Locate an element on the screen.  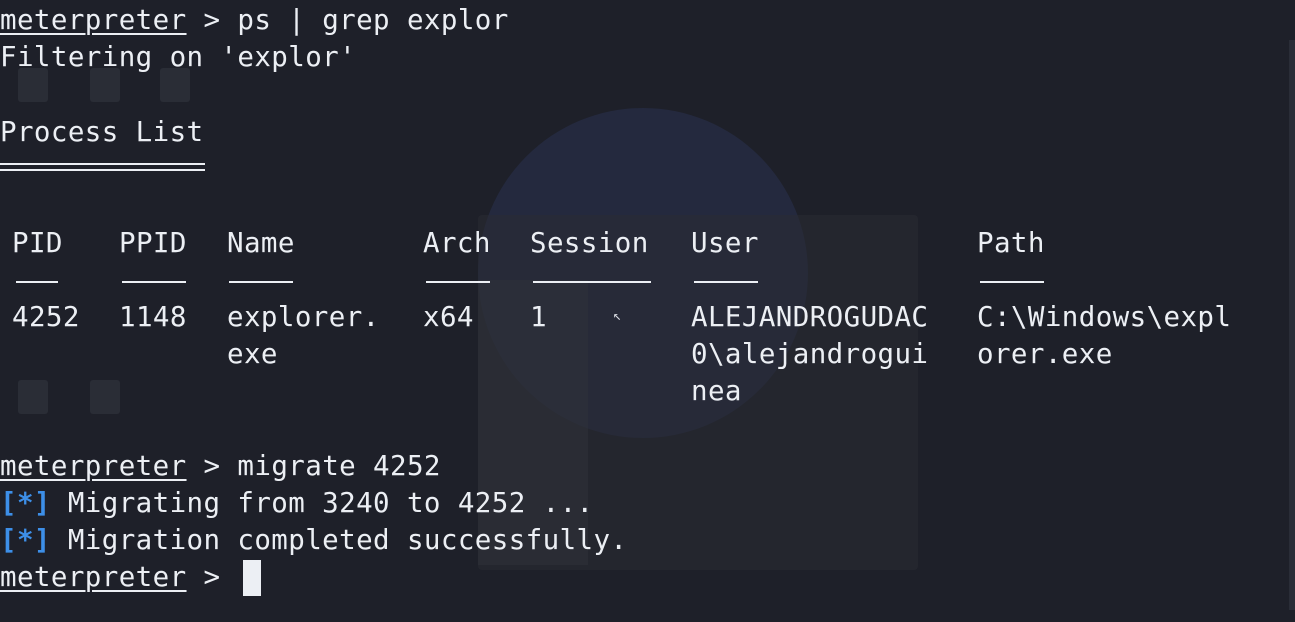
row-path-line2: orer.exe is located at coordinates (1045, 354).